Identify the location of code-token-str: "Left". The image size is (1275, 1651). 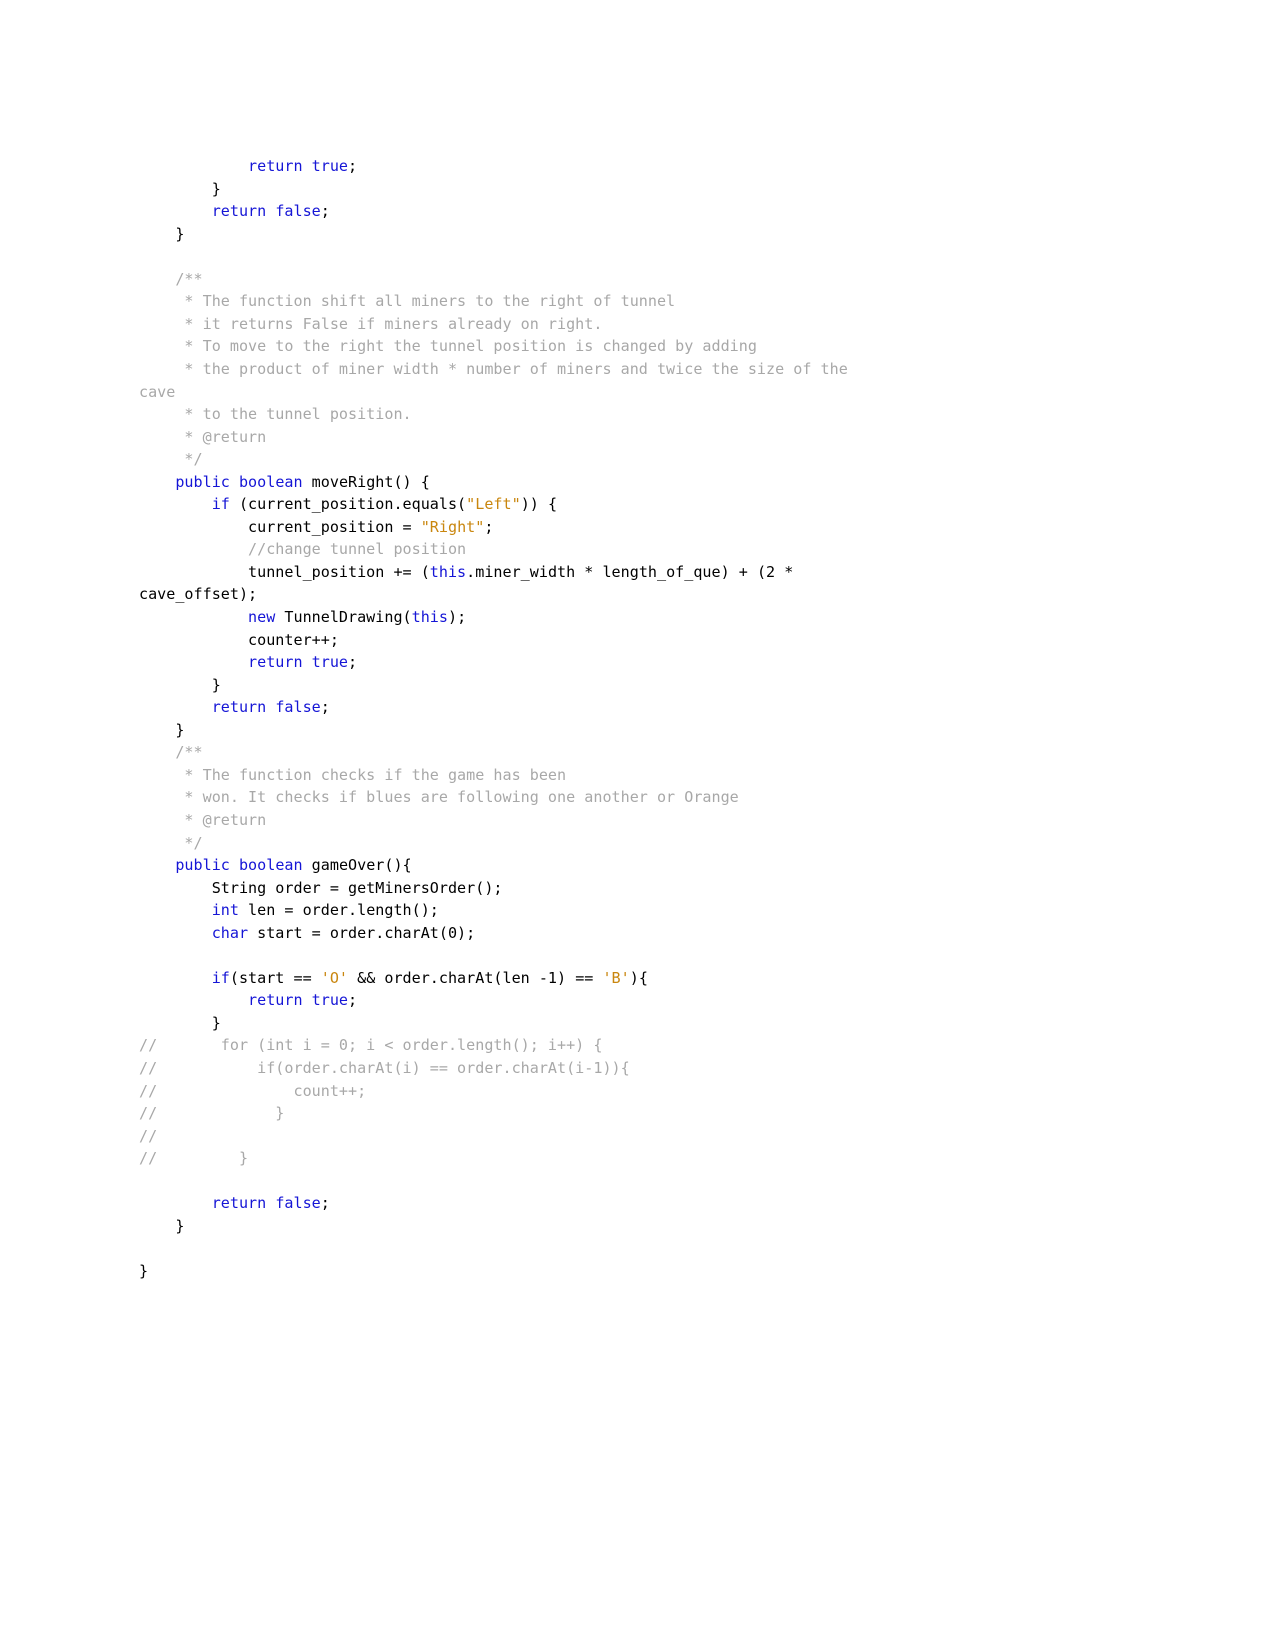
(493, 504).